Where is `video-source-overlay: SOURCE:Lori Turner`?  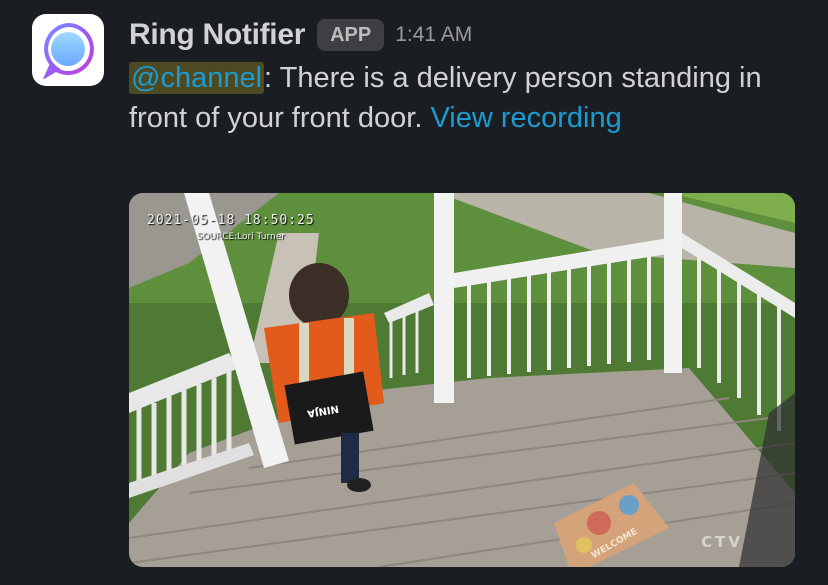
video-source-overlay: SOURCE:Lori Turner is located at coordinates (241, 237).